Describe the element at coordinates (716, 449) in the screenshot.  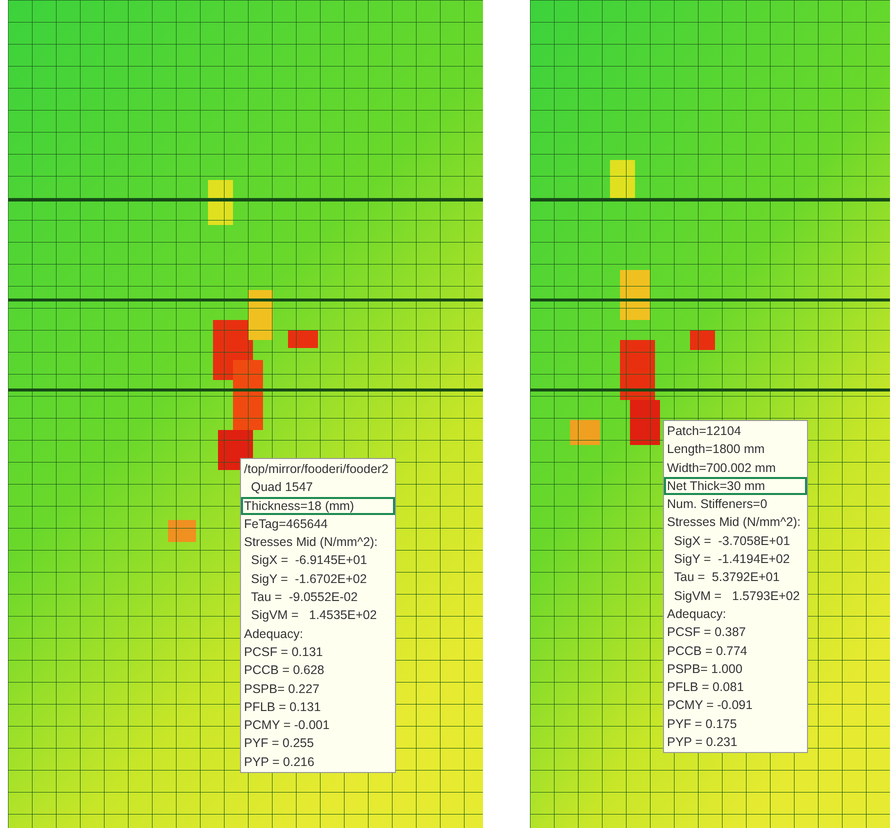
I see `tooltip-line: Length=1800 mm` at that location.